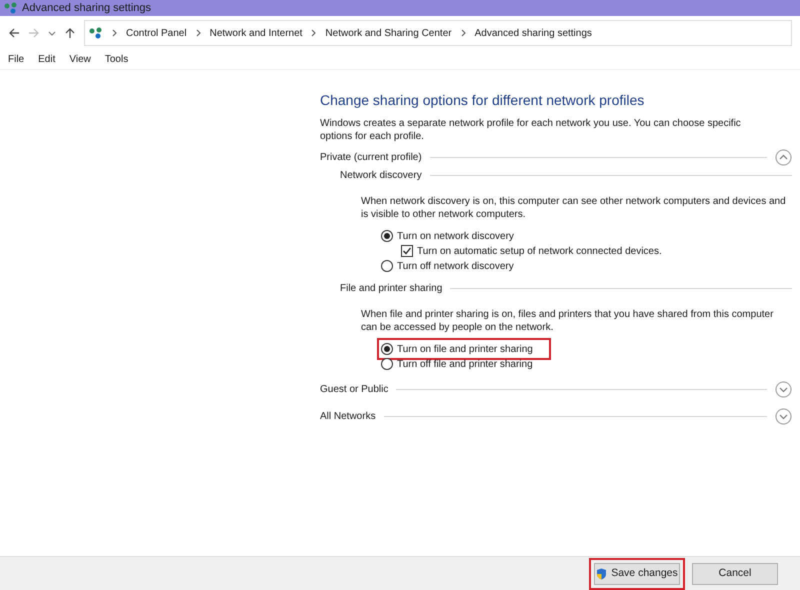 The height and width of the screenshot is (590, 800). What do you see at coordinates (637, 573) in the screenshot?
I see `save-button: Save changes` at bounding box center [637, 573].